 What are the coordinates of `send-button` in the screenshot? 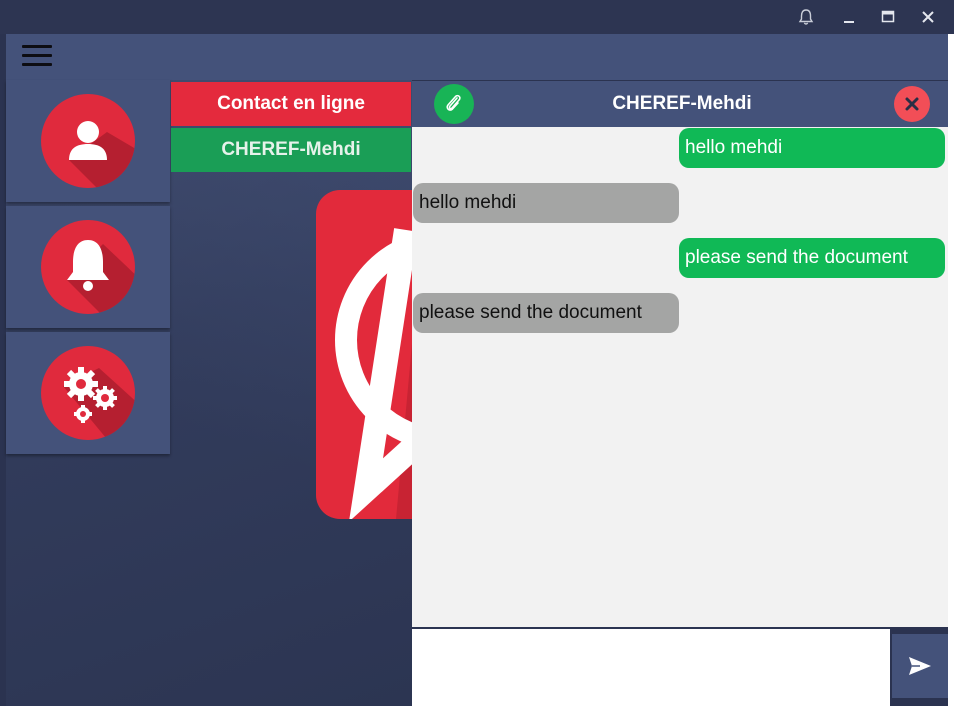 It's located at (920, 666).